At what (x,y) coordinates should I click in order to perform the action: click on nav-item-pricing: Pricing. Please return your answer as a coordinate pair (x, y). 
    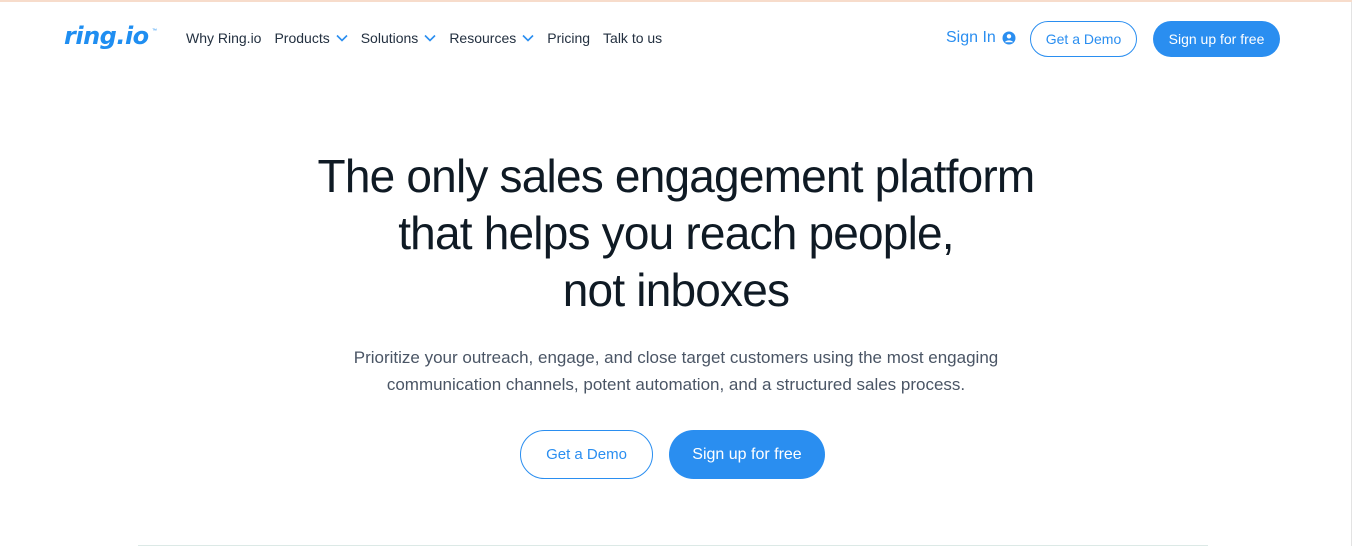
    Looking at the image, I should click on (568, 38).